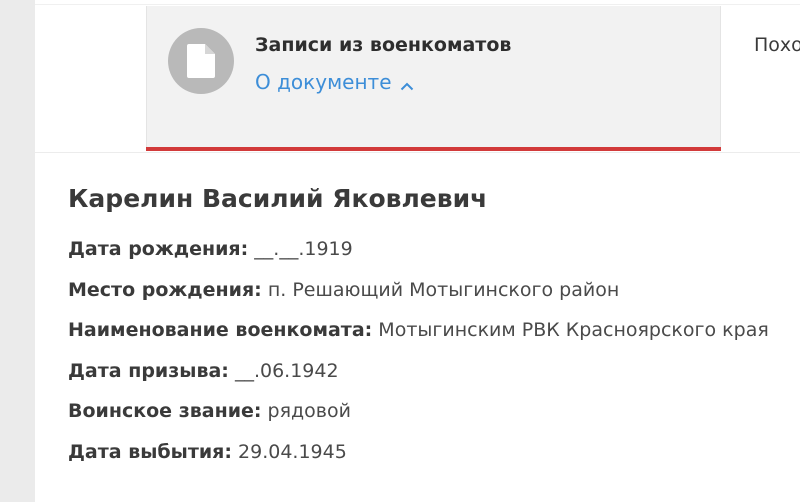 Image resolution: width=800 pixels, height=502 pixels. I want to click on field-conscription-date: Дата призыва: __.06.1942, so click(418, 380).